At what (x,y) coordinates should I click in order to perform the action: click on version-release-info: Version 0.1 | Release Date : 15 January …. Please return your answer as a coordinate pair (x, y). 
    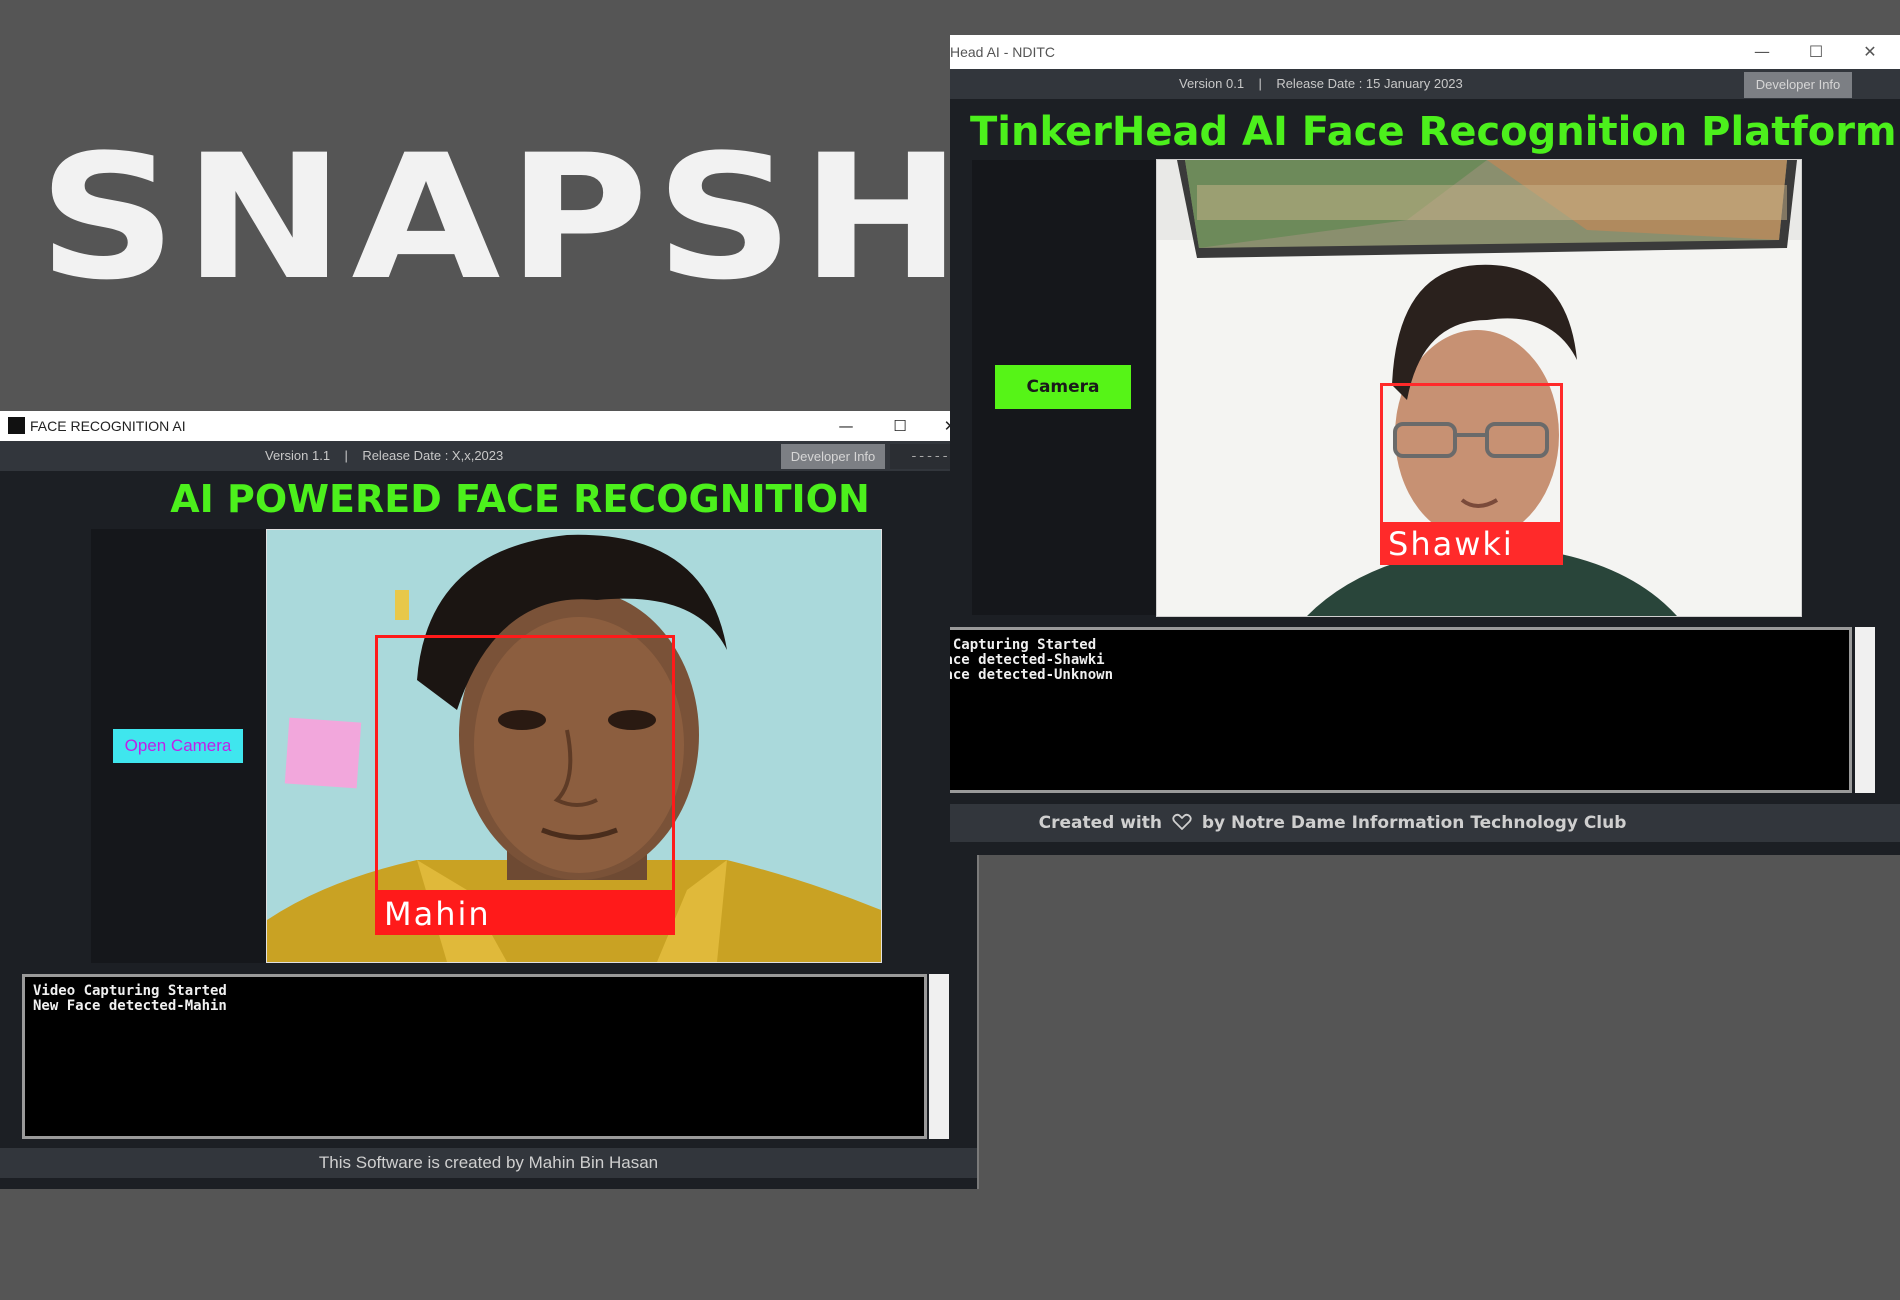
    Looking at the image, I should click on (1321, 83).